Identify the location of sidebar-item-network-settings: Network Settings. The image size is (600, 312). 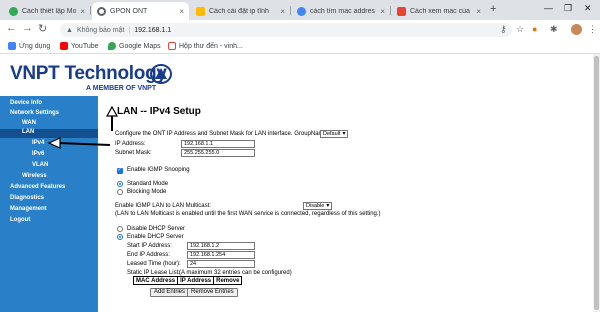
(34, 113).